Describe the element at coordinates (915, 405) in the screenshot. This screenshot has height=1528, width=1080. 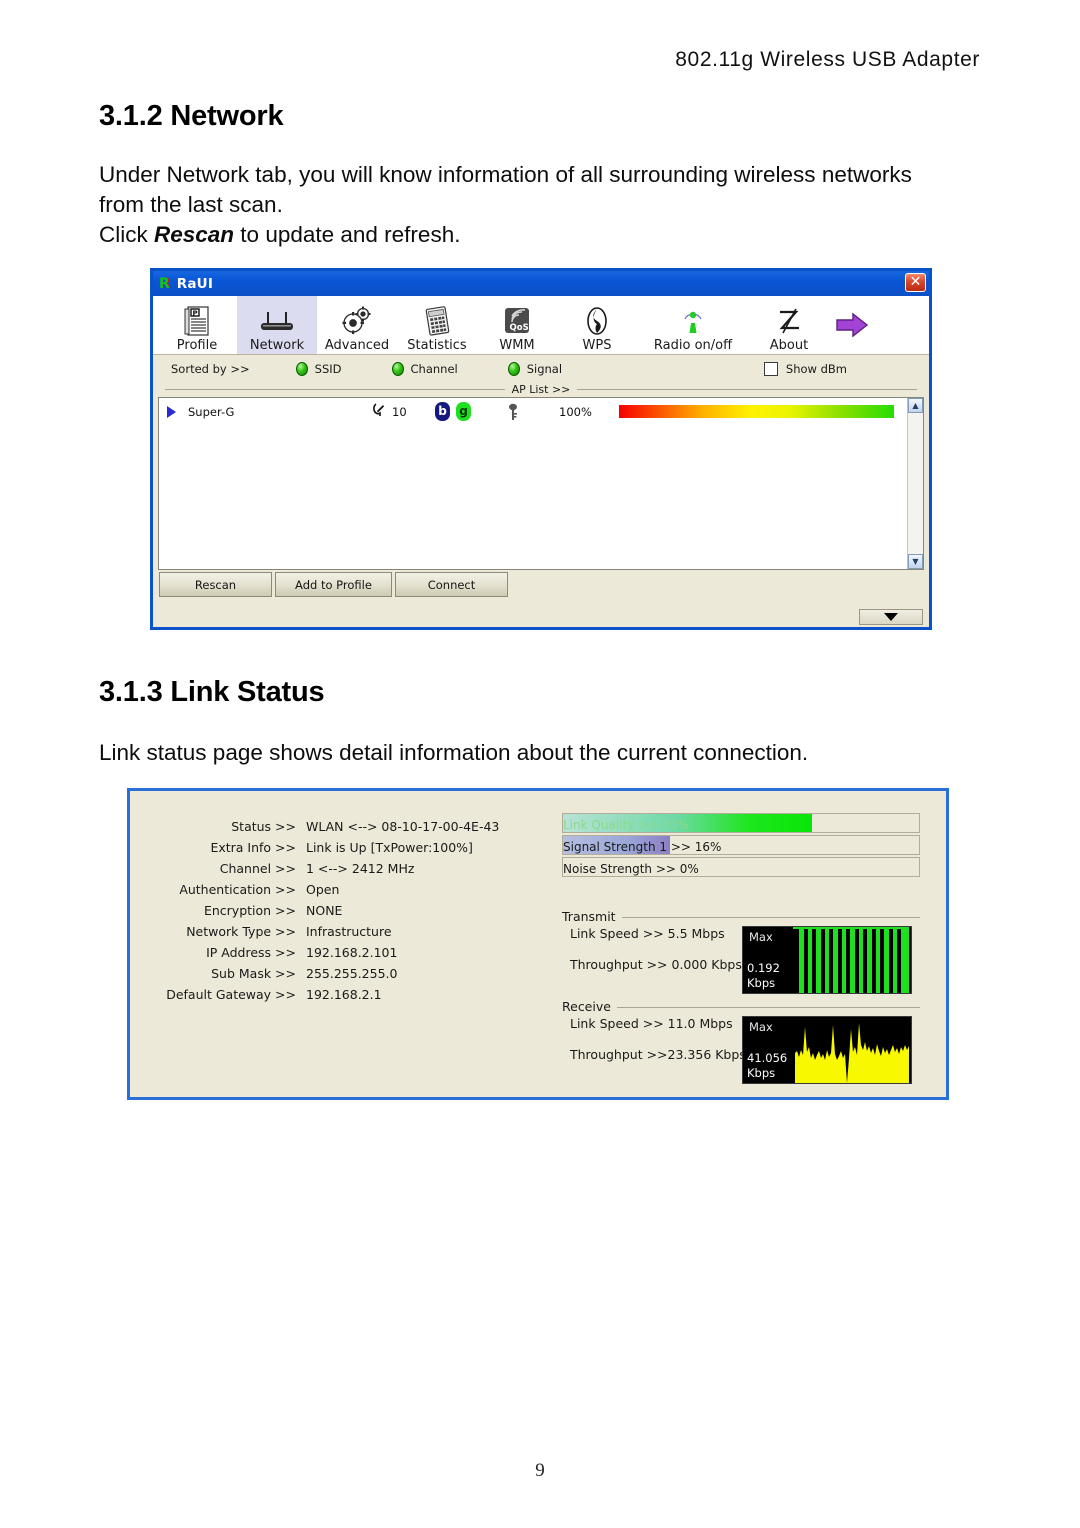
I see `scroll-up-icon: ▲` at that location.